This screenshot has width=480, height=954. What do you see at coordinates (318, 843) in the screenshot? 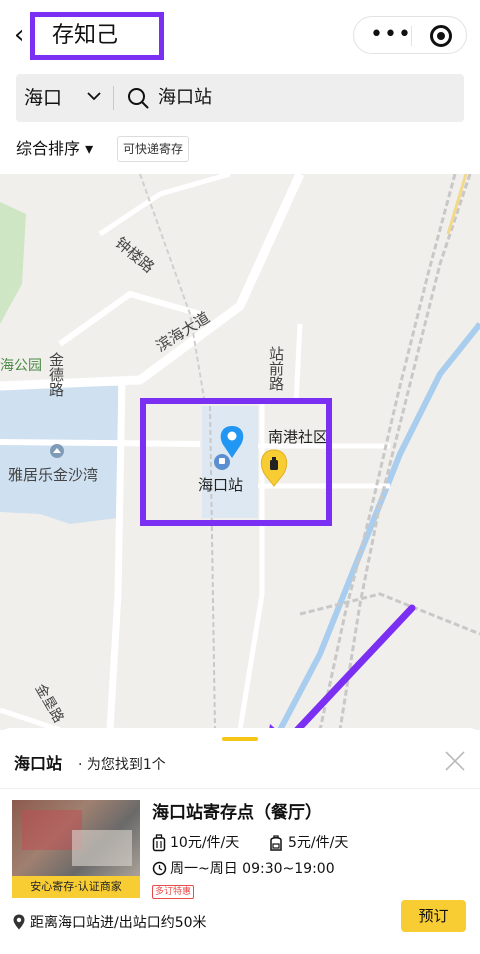
I see `price-bag: 5元/件/天` at bounding box center [318, 843].